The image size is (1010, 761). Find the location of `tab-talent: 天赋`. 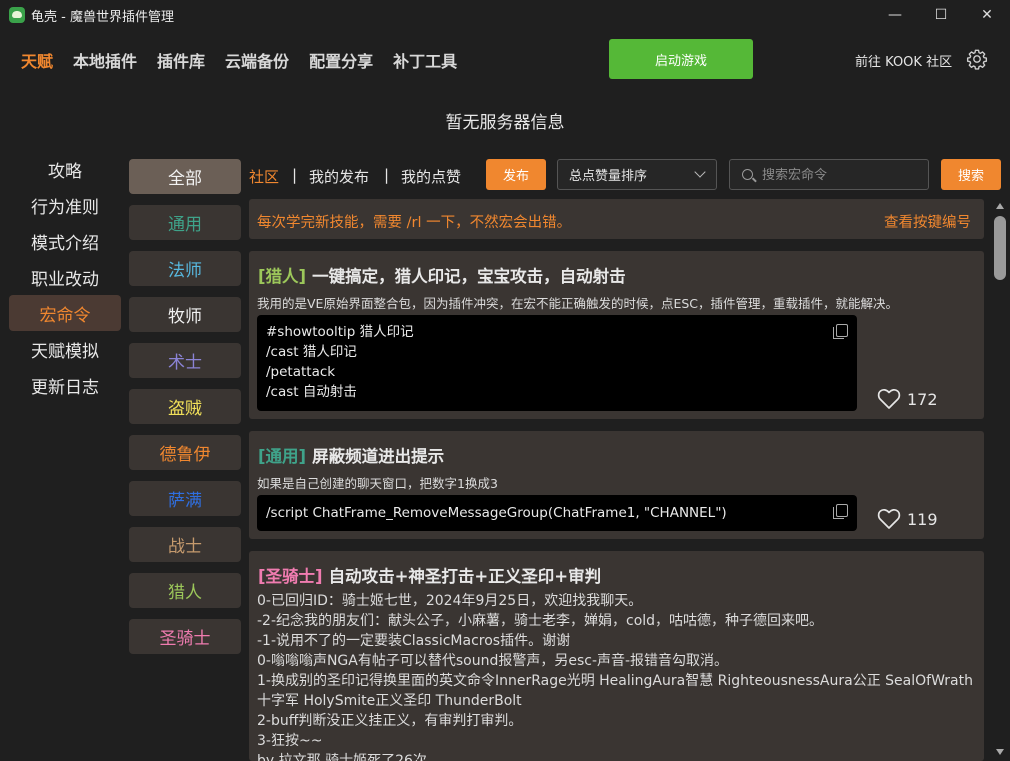

tab-talent: 天赋 is located at coordinates (37, 60).